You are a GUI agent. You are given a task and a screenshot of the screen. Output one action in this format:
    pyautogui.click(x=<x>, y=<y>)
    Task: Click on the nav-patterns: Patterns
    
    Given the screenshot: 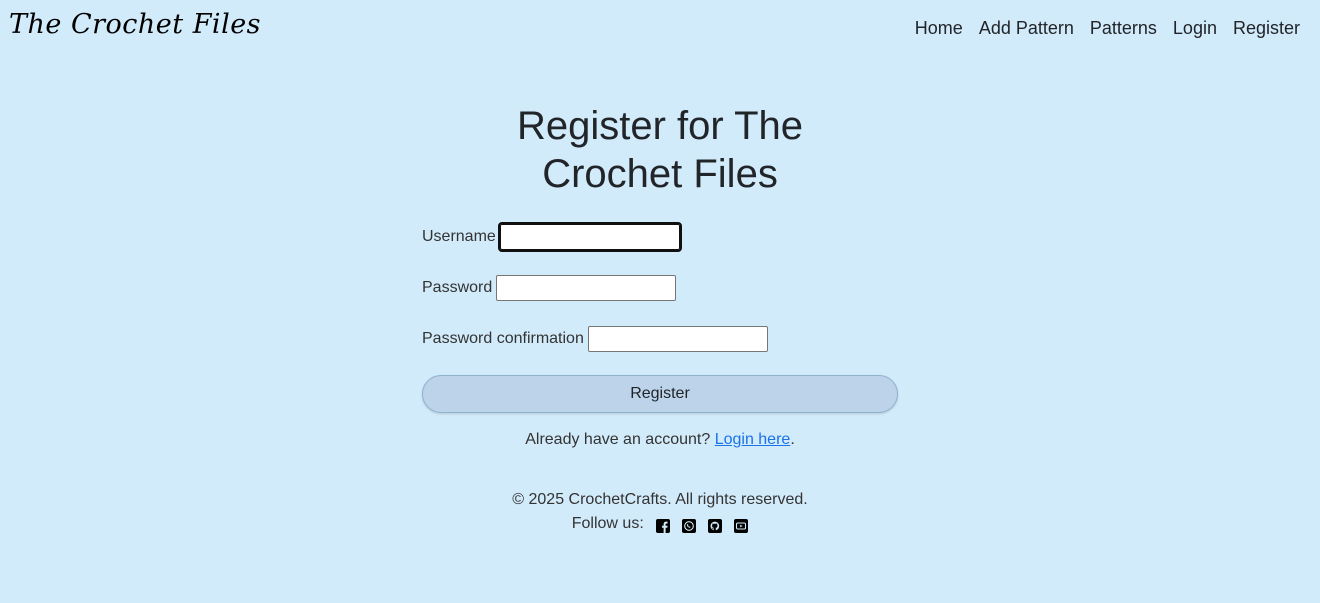 What is the action you would take?
    pyautogui.click(x=1123, y=28)
    